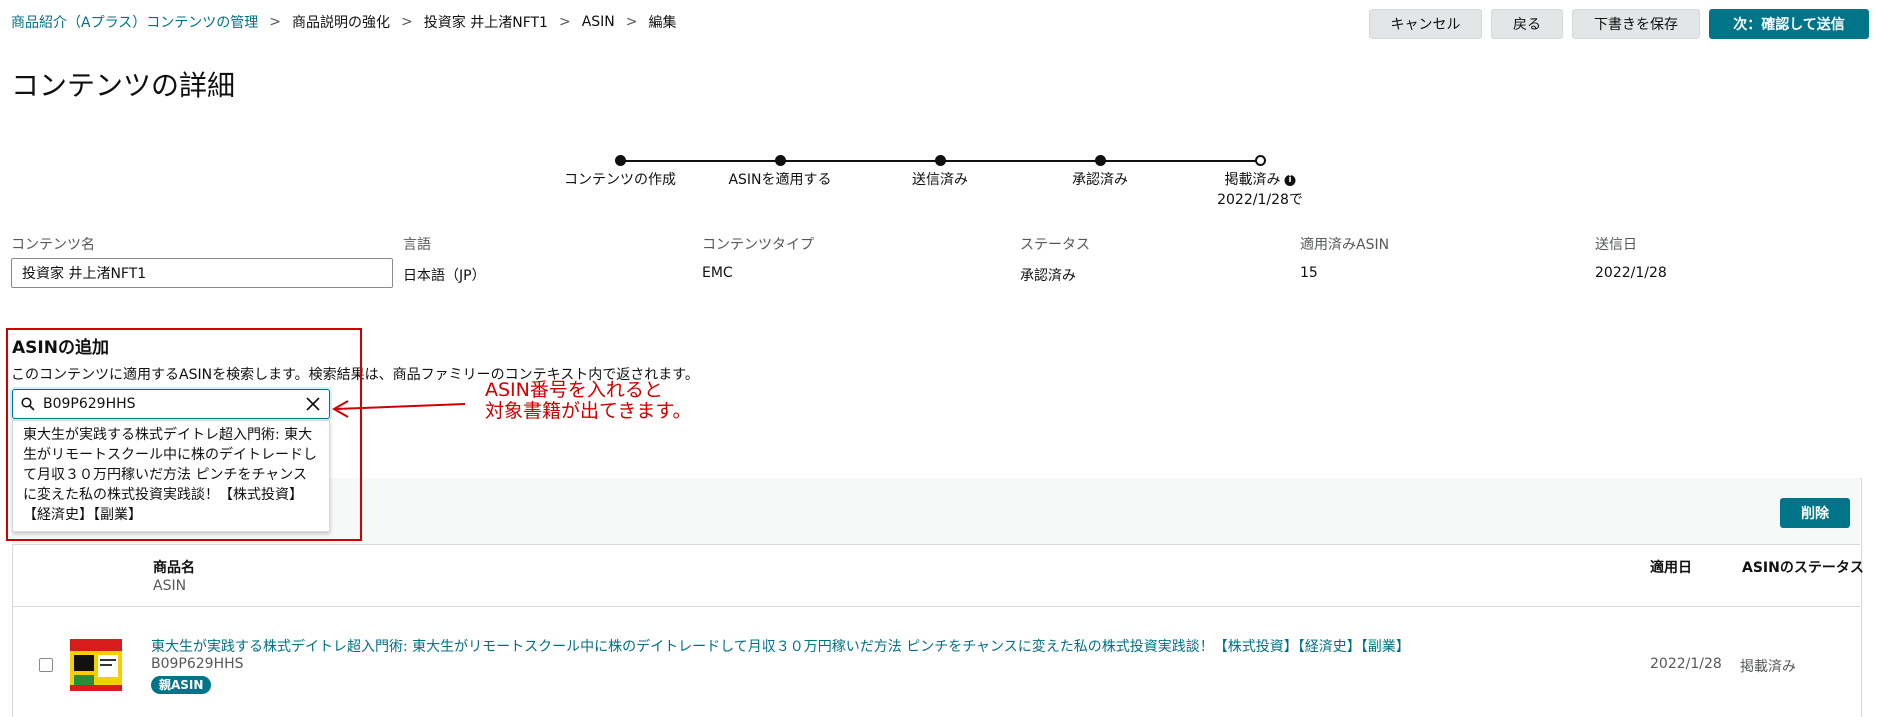 This screenshot has width=1878, height=717. Describe the element at coordinates (1789, 24) in the screenshot. I see `next-review-submit-button: 次：確認して送信` at that location.